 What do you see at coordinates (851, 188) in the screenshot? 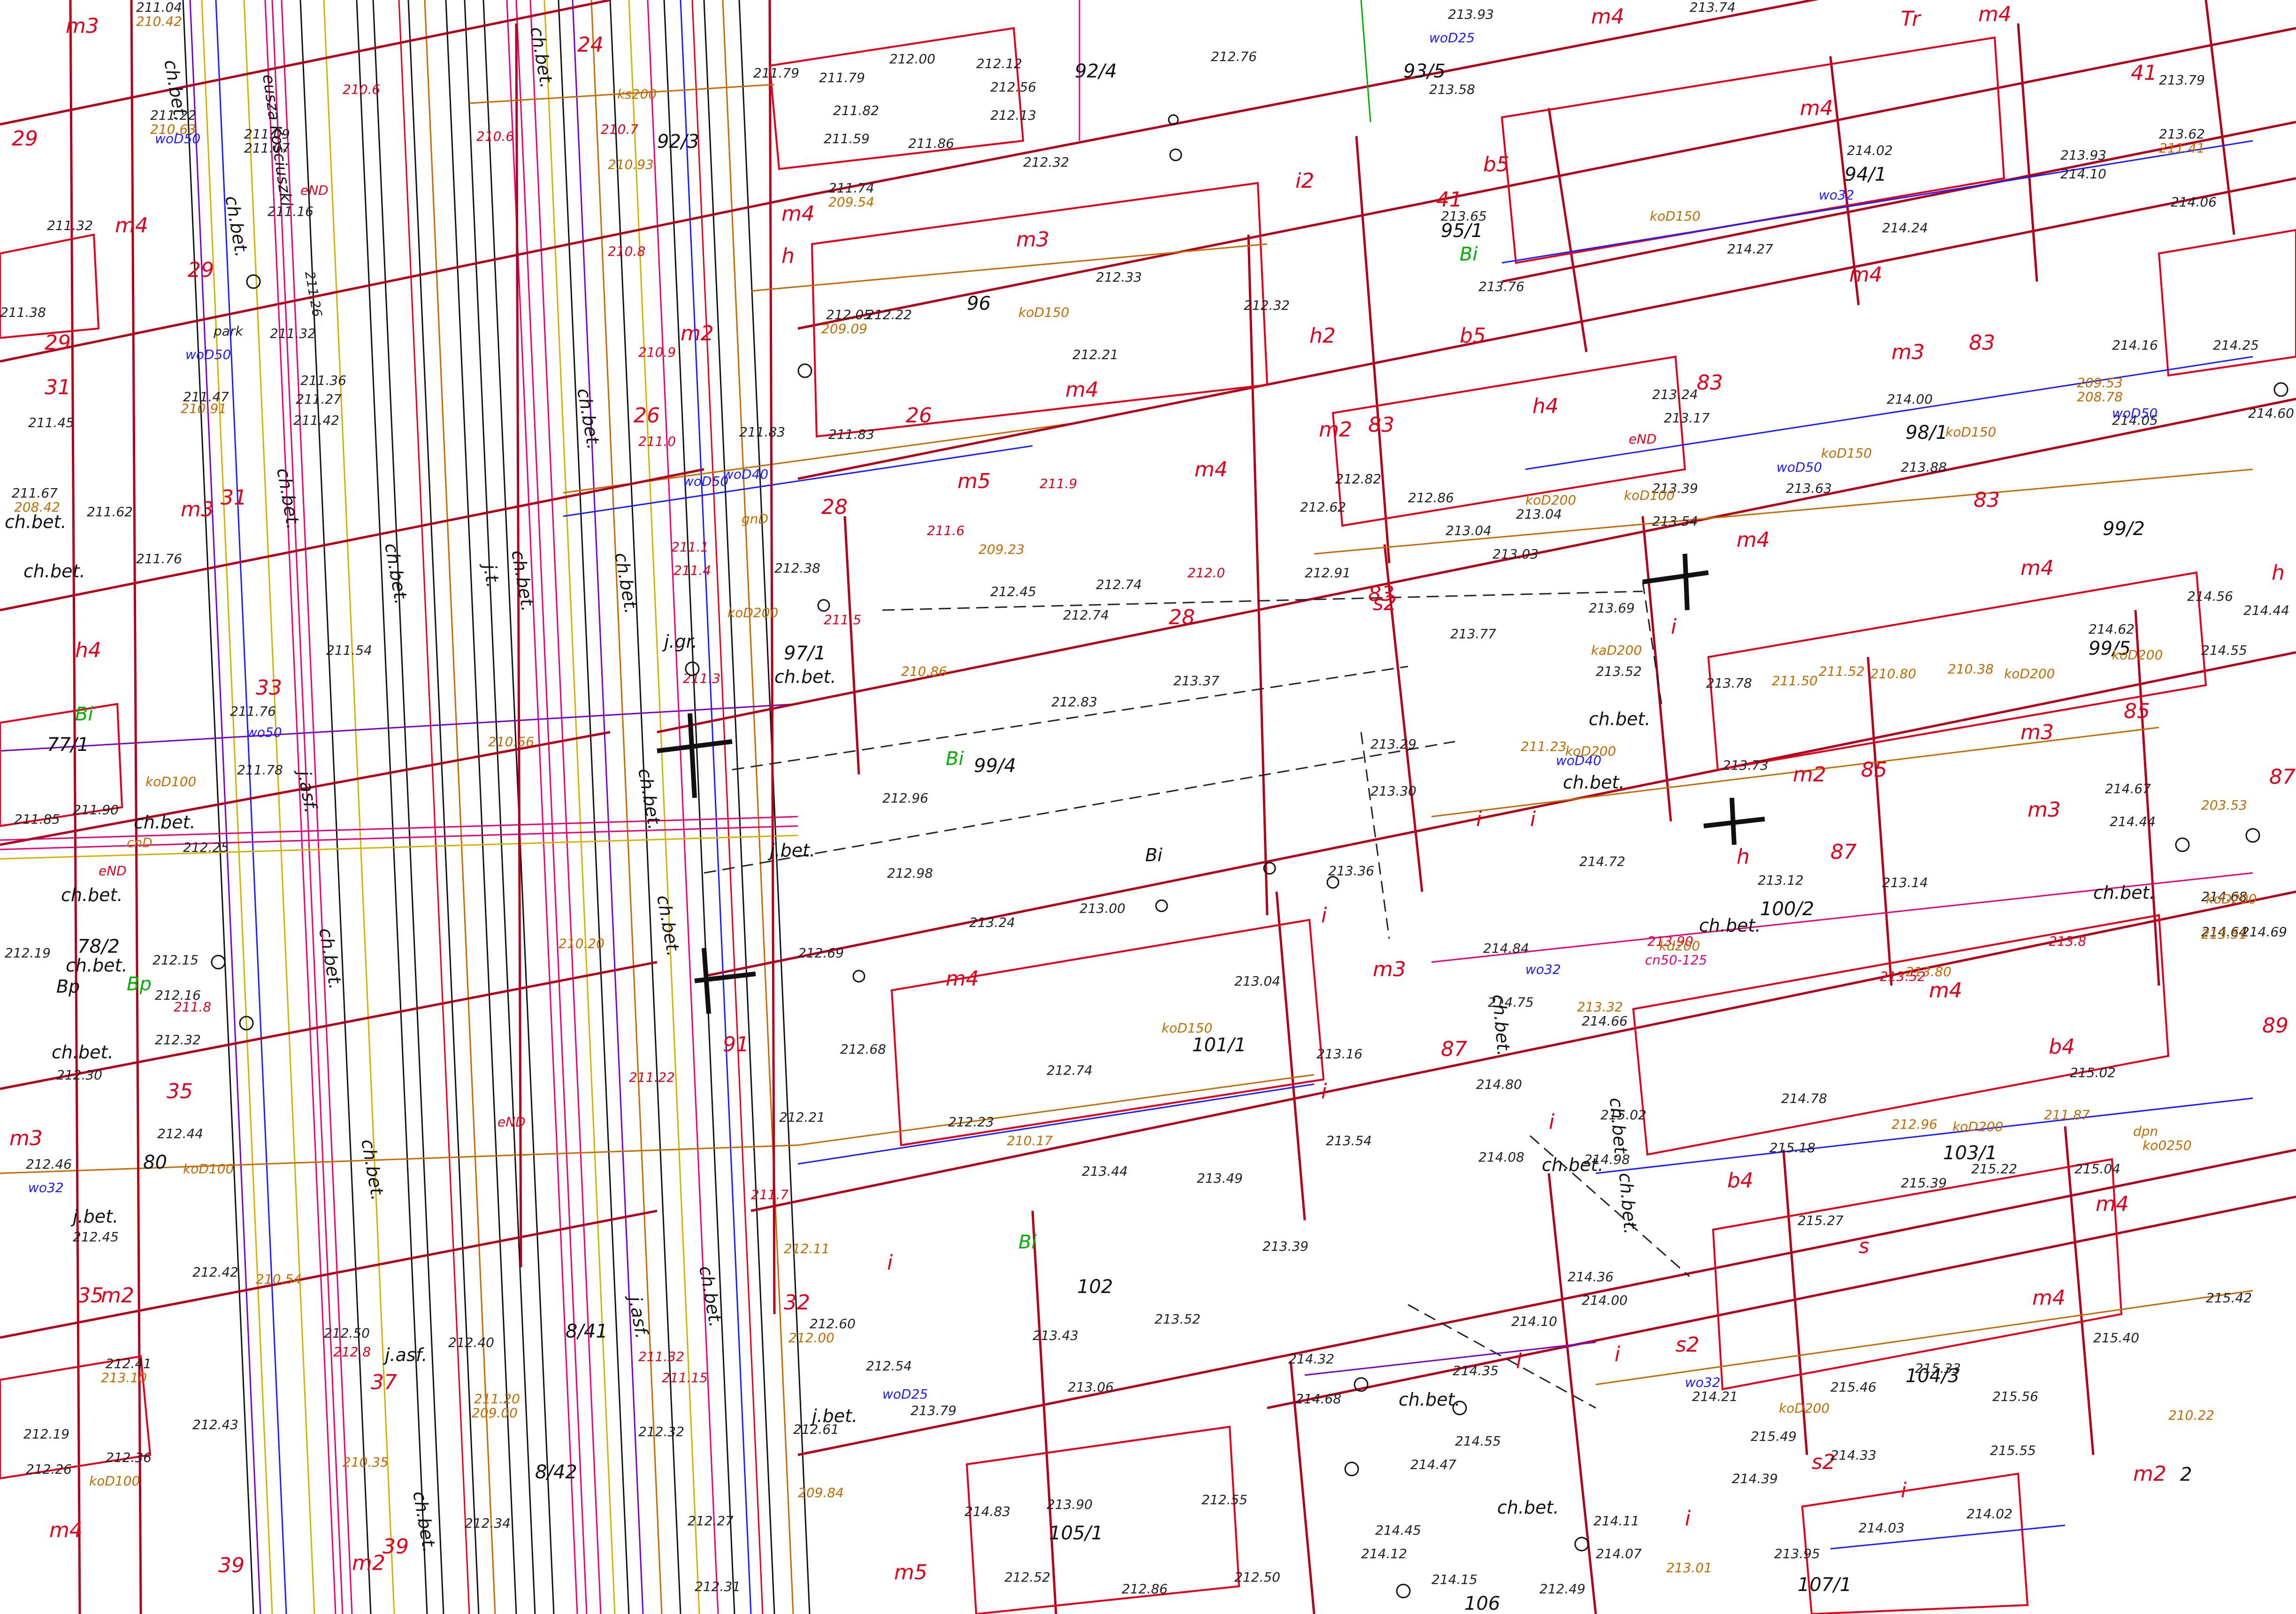
I see `elevation: 211.74` at bounding box center [851, 188].